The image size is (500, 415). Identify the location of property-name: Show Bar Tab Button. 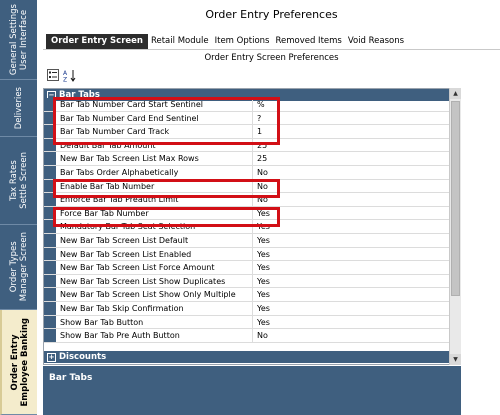
(154, 322).